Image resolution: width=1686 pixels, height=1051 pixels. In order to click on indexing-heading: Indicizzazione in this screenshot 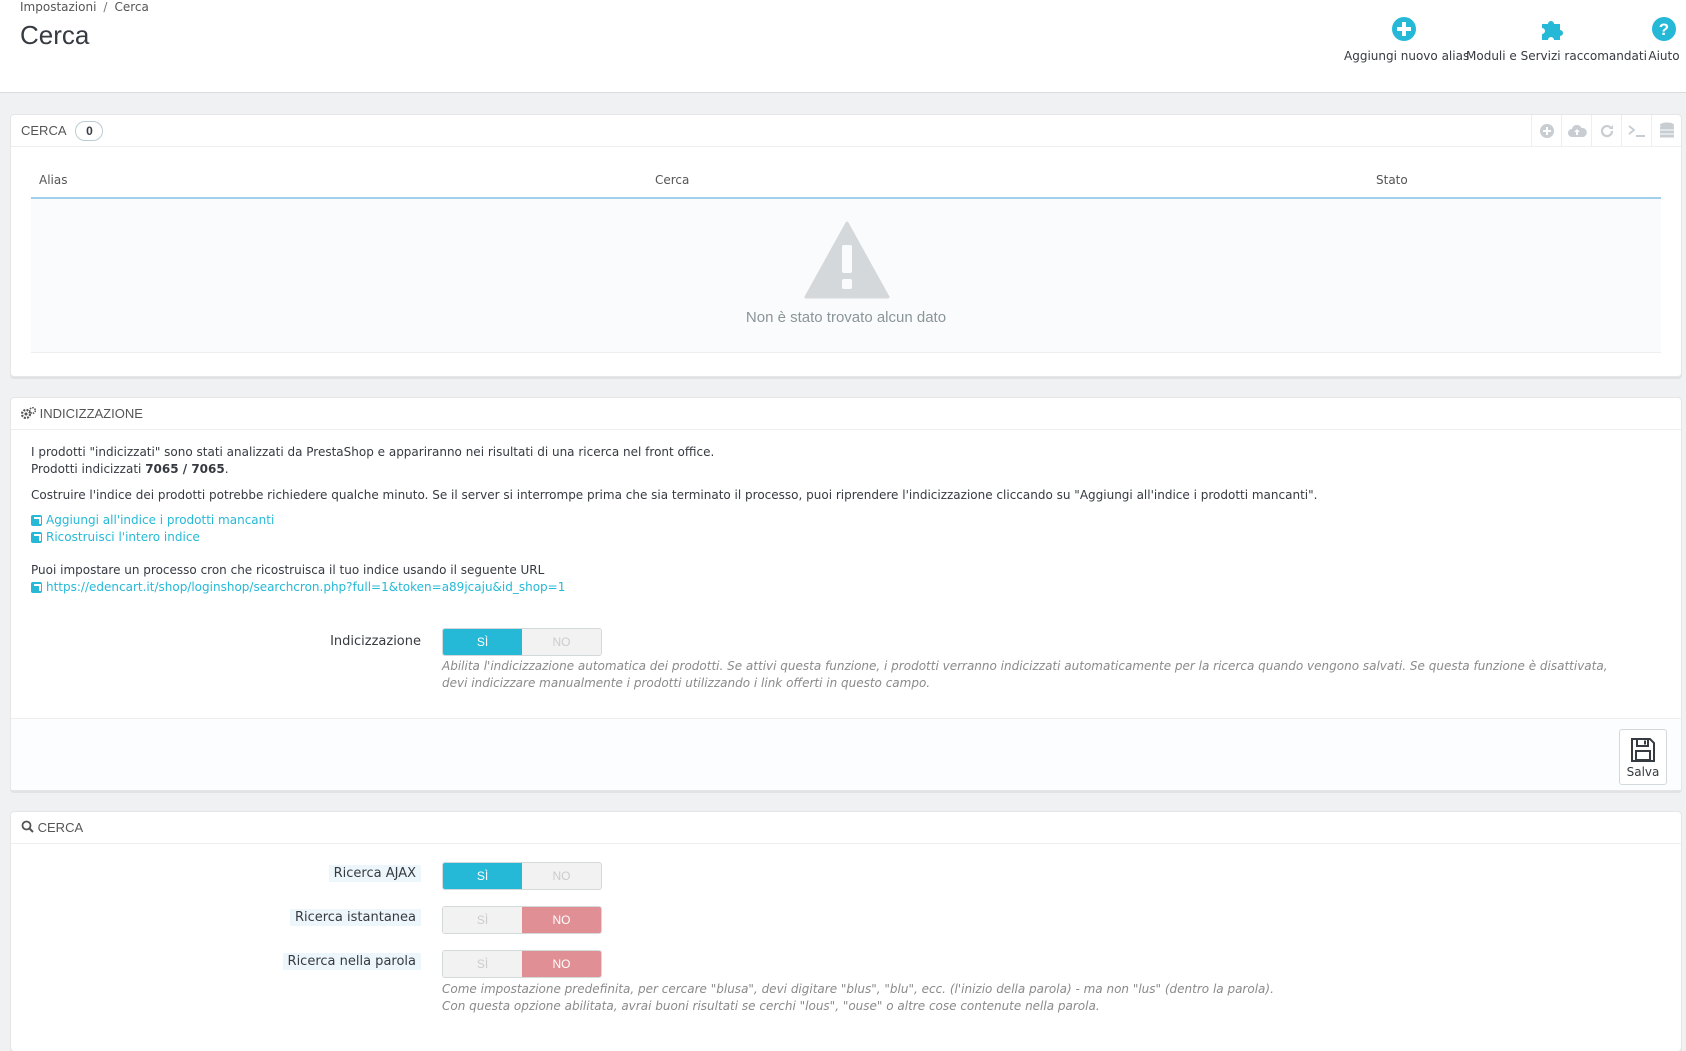, I will do `click(846, 414)`.